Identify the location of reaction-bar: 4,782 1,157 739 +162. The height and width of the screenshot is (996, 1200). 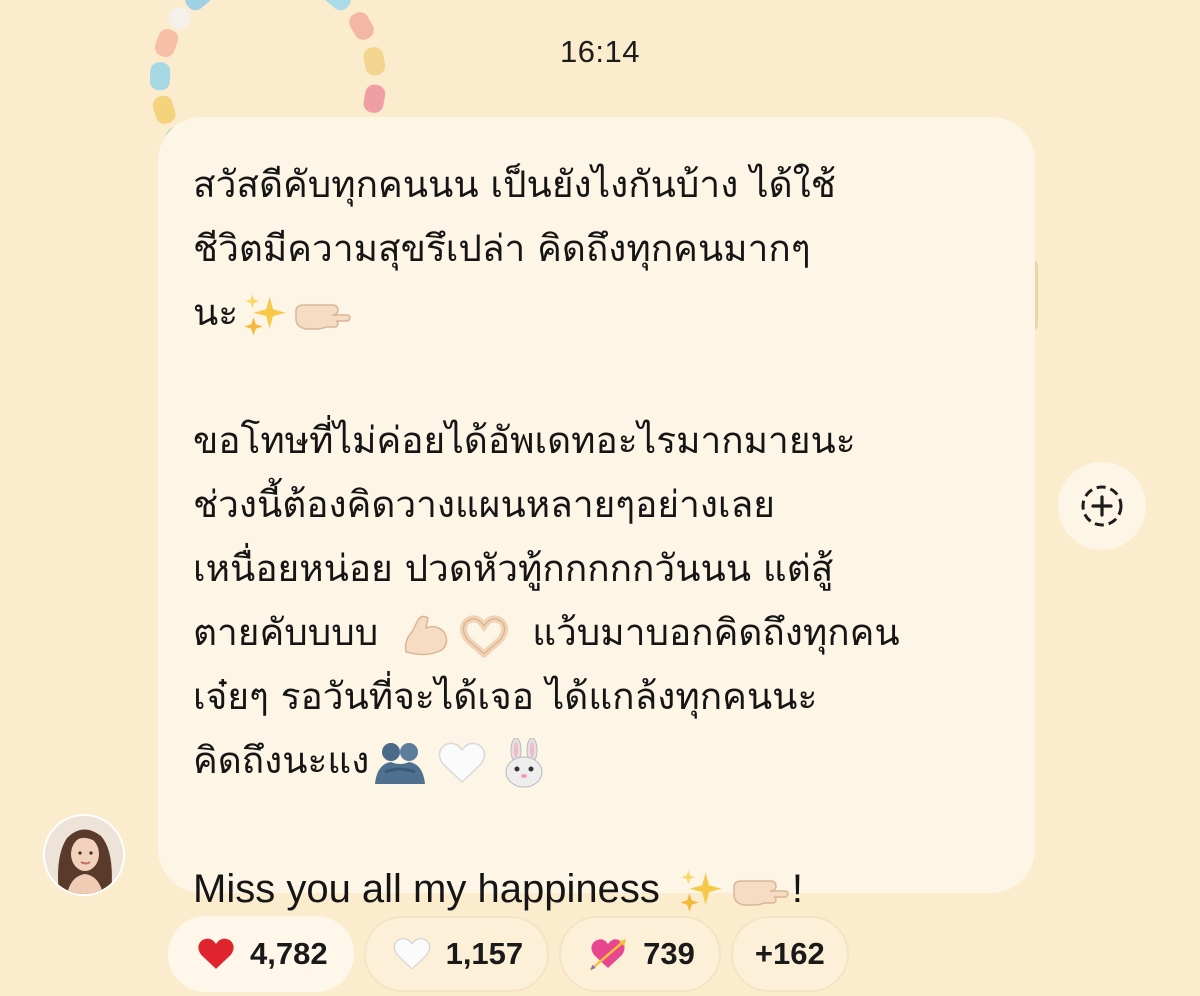
(508, 954).